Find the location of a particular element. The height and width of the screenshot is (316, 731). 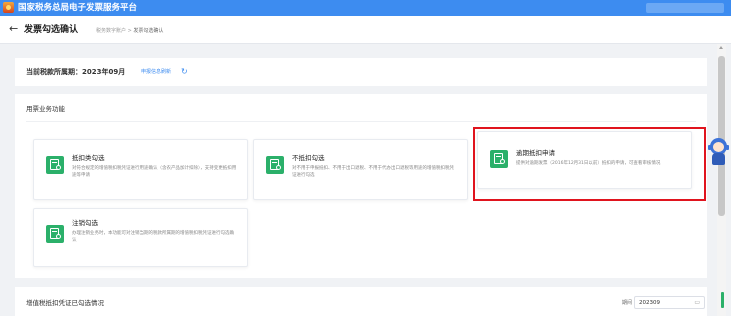

assistant-avatar-icon is located at coordinates (718, 152).